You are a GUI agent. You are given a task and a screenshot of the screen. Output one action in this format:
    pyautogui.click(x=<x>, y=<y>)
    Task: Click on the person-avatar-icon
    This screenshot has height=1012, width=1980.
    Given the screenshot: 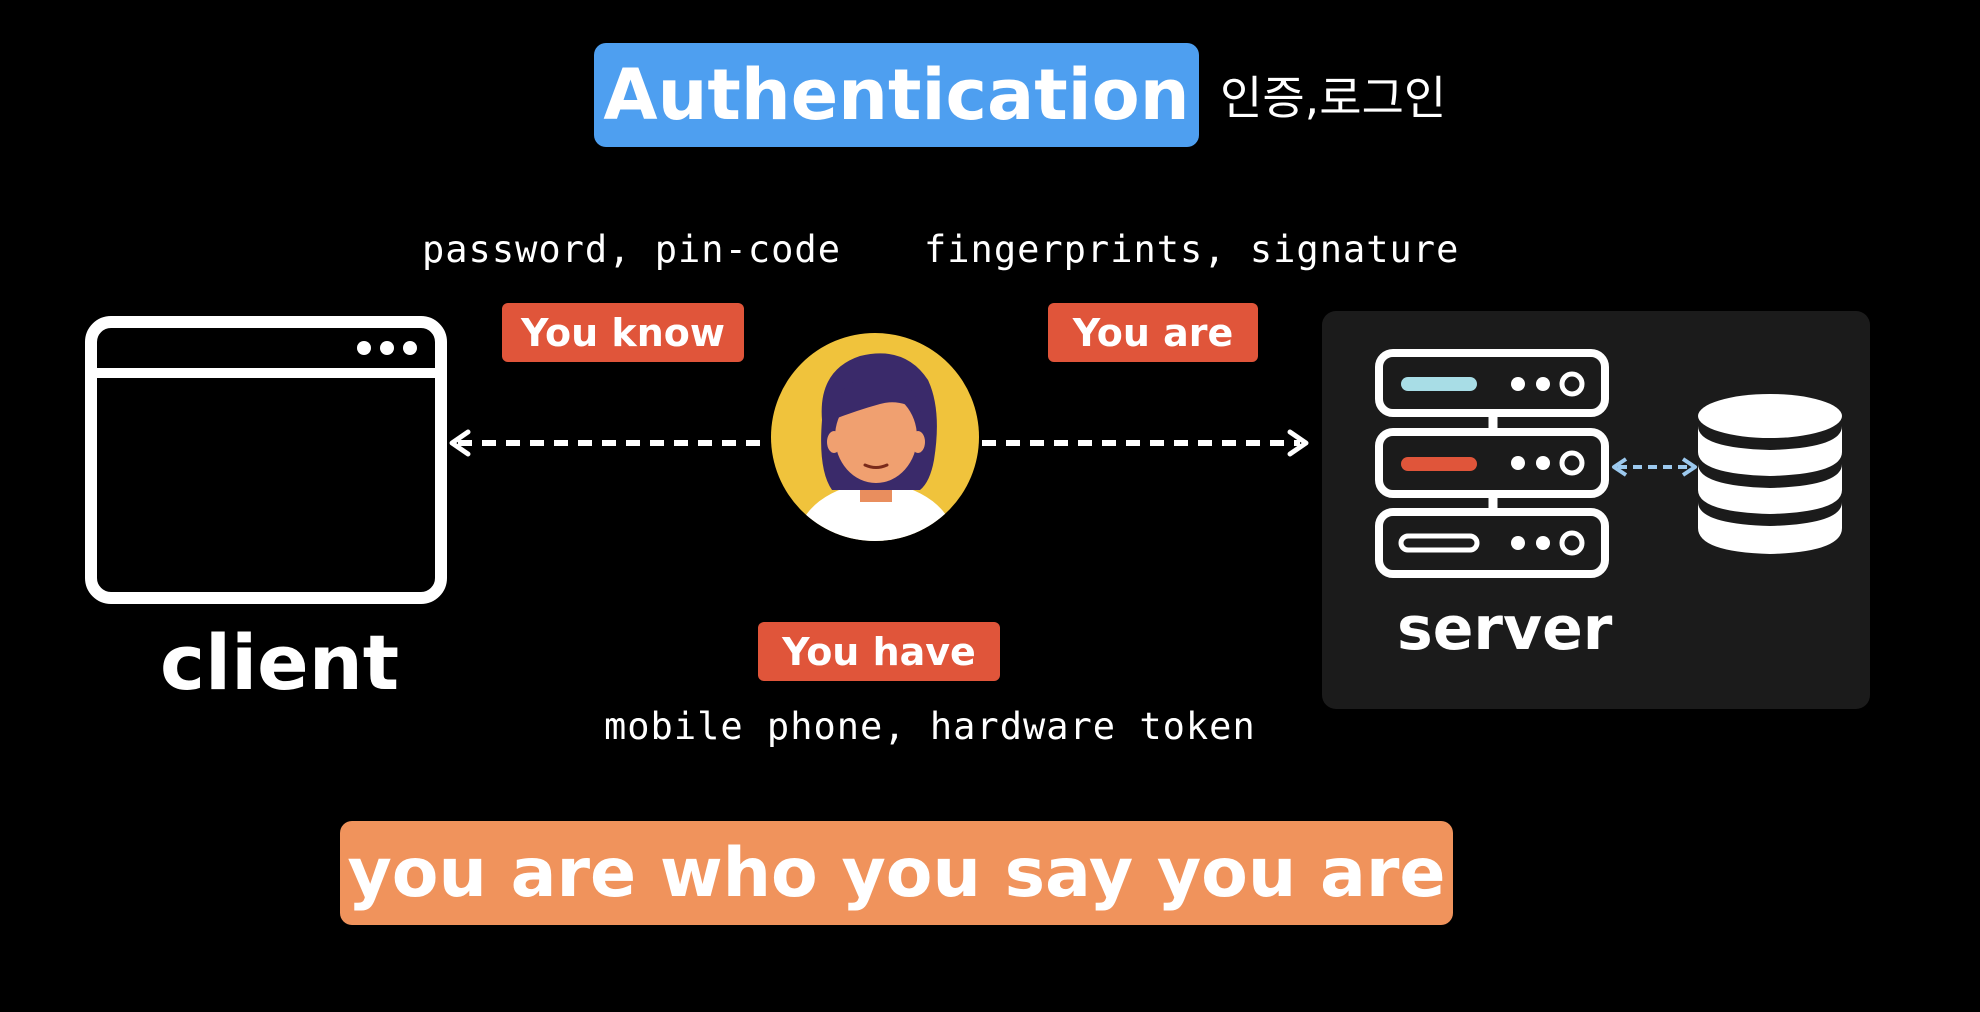 What is the action you would take?
    pyautogui.click(x=875, y=437)
    